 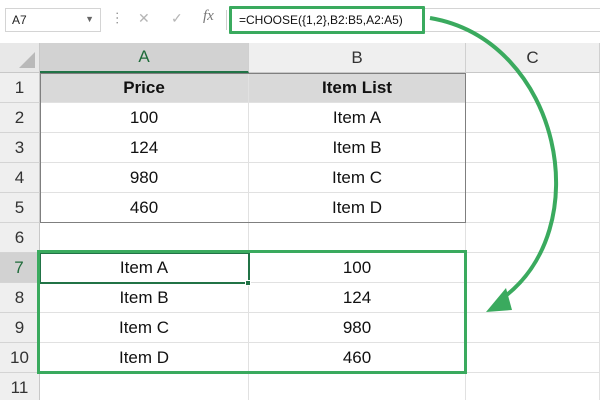 I want to click on formula-bar-divider, so click(x=226, y=20).